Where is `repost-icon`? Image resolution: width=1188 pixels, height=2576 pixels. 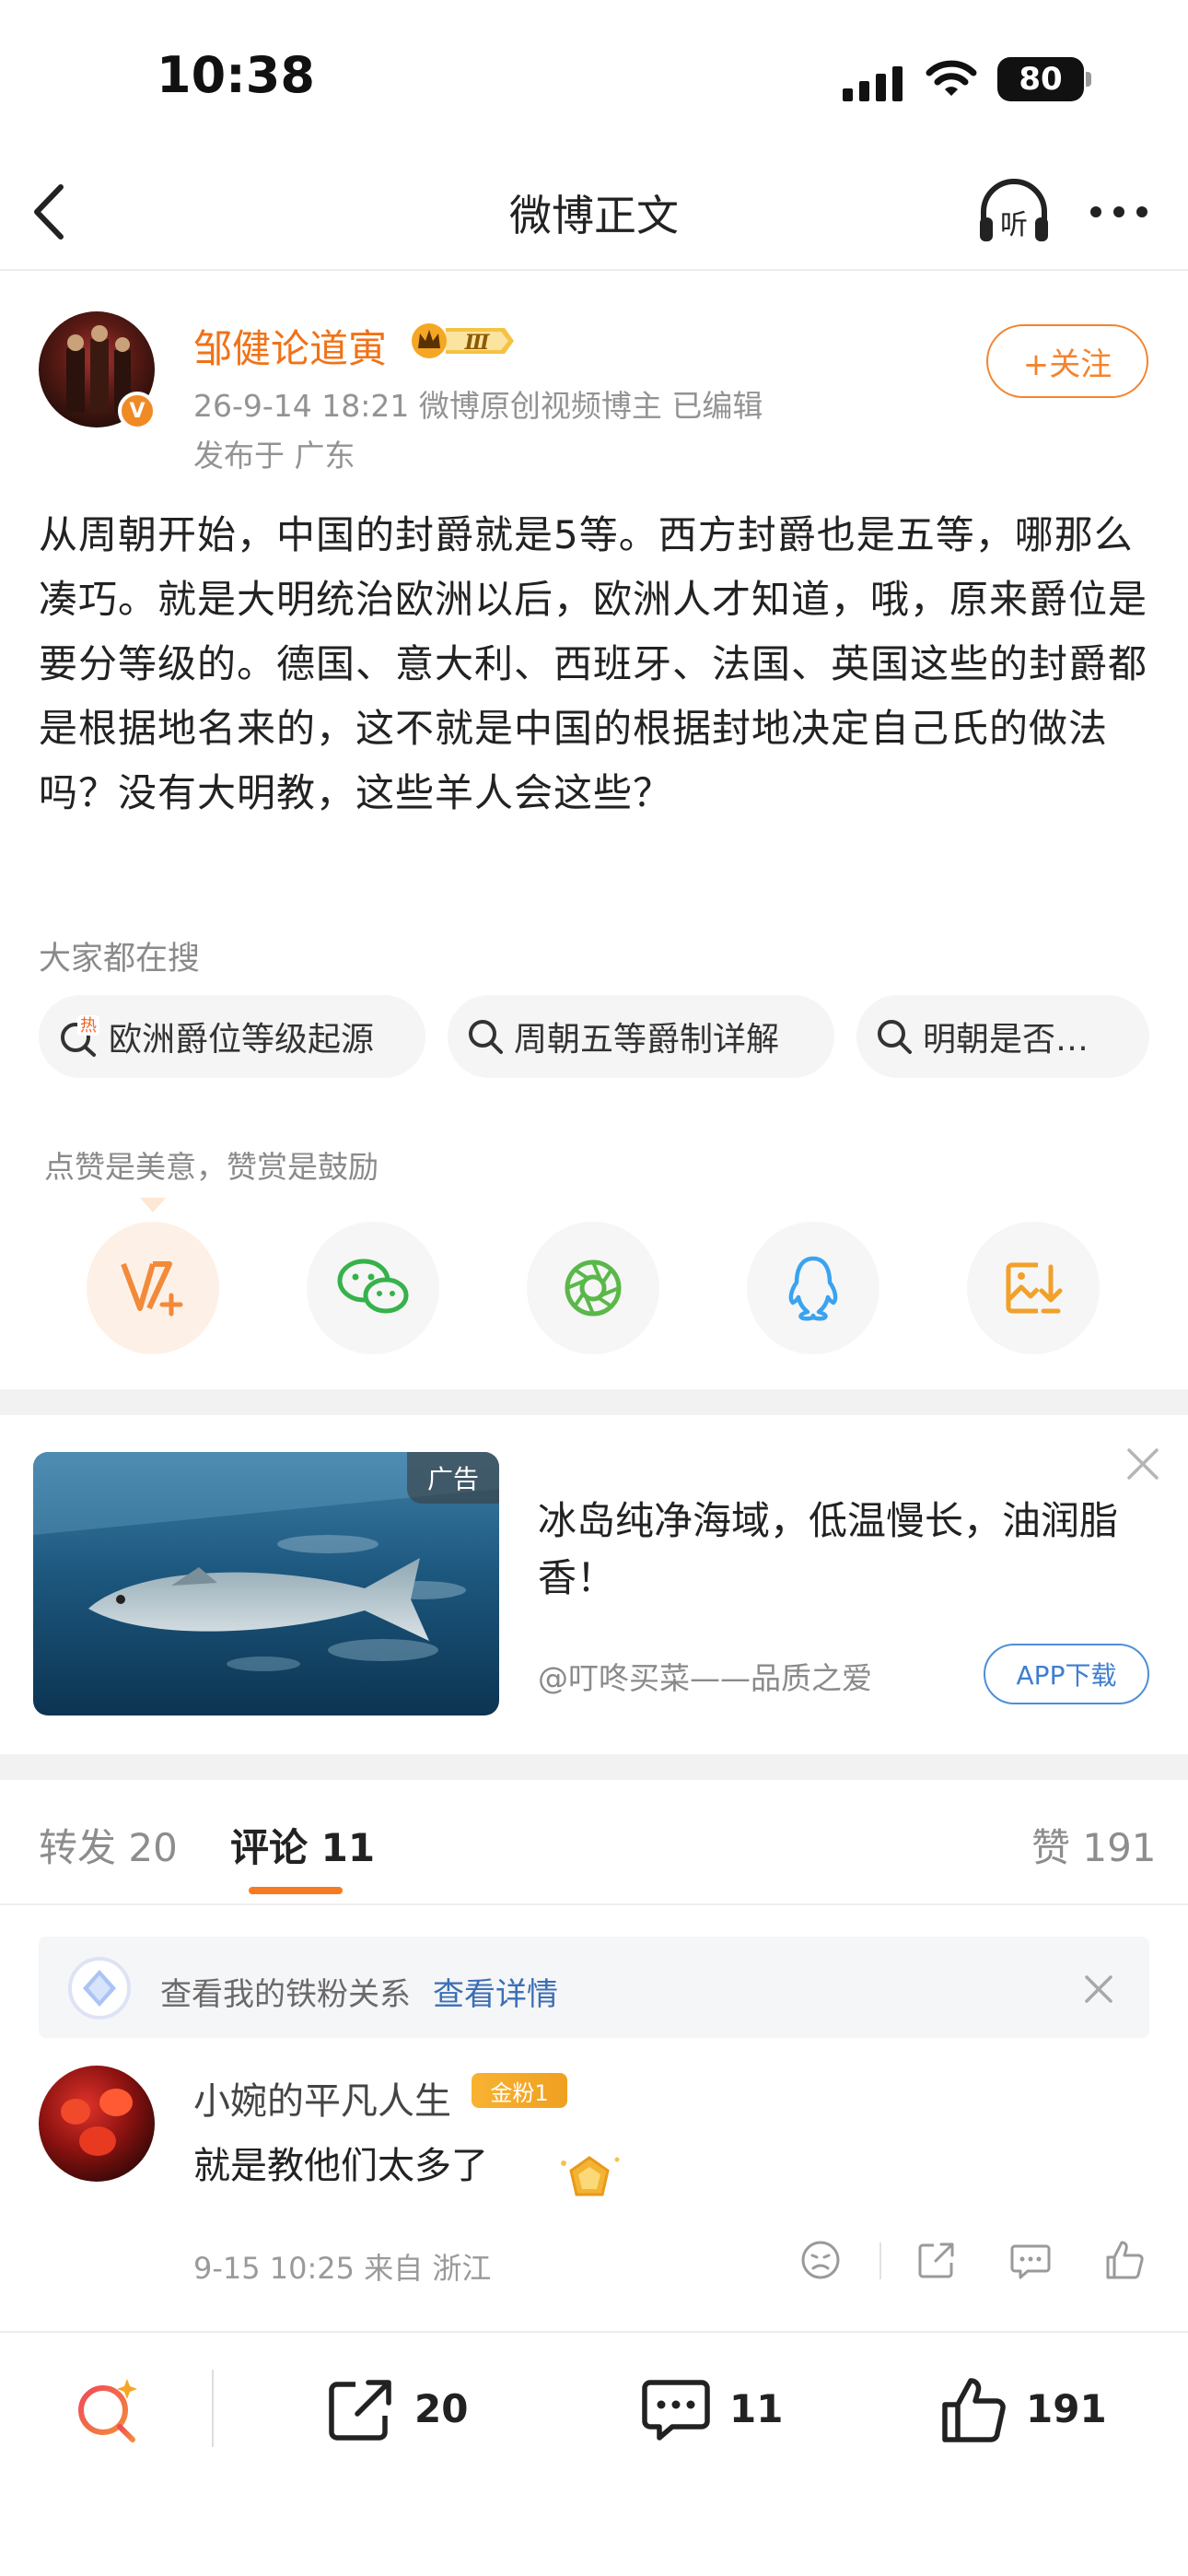
repost-icon is located at coordinates (361, 2410).